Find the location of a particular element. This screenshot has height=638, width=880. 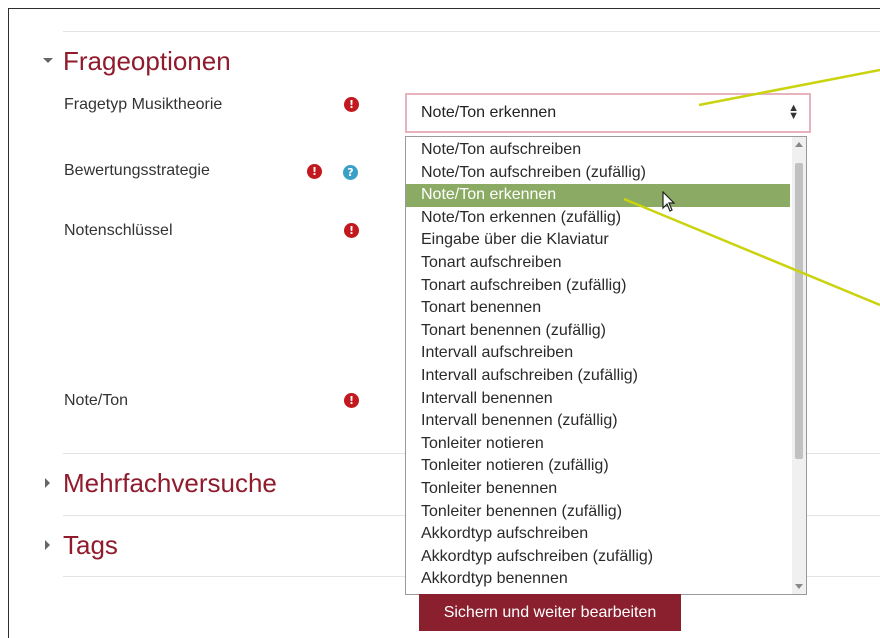

section-tags-toggle: Tags is located at coordinates (77, 545).